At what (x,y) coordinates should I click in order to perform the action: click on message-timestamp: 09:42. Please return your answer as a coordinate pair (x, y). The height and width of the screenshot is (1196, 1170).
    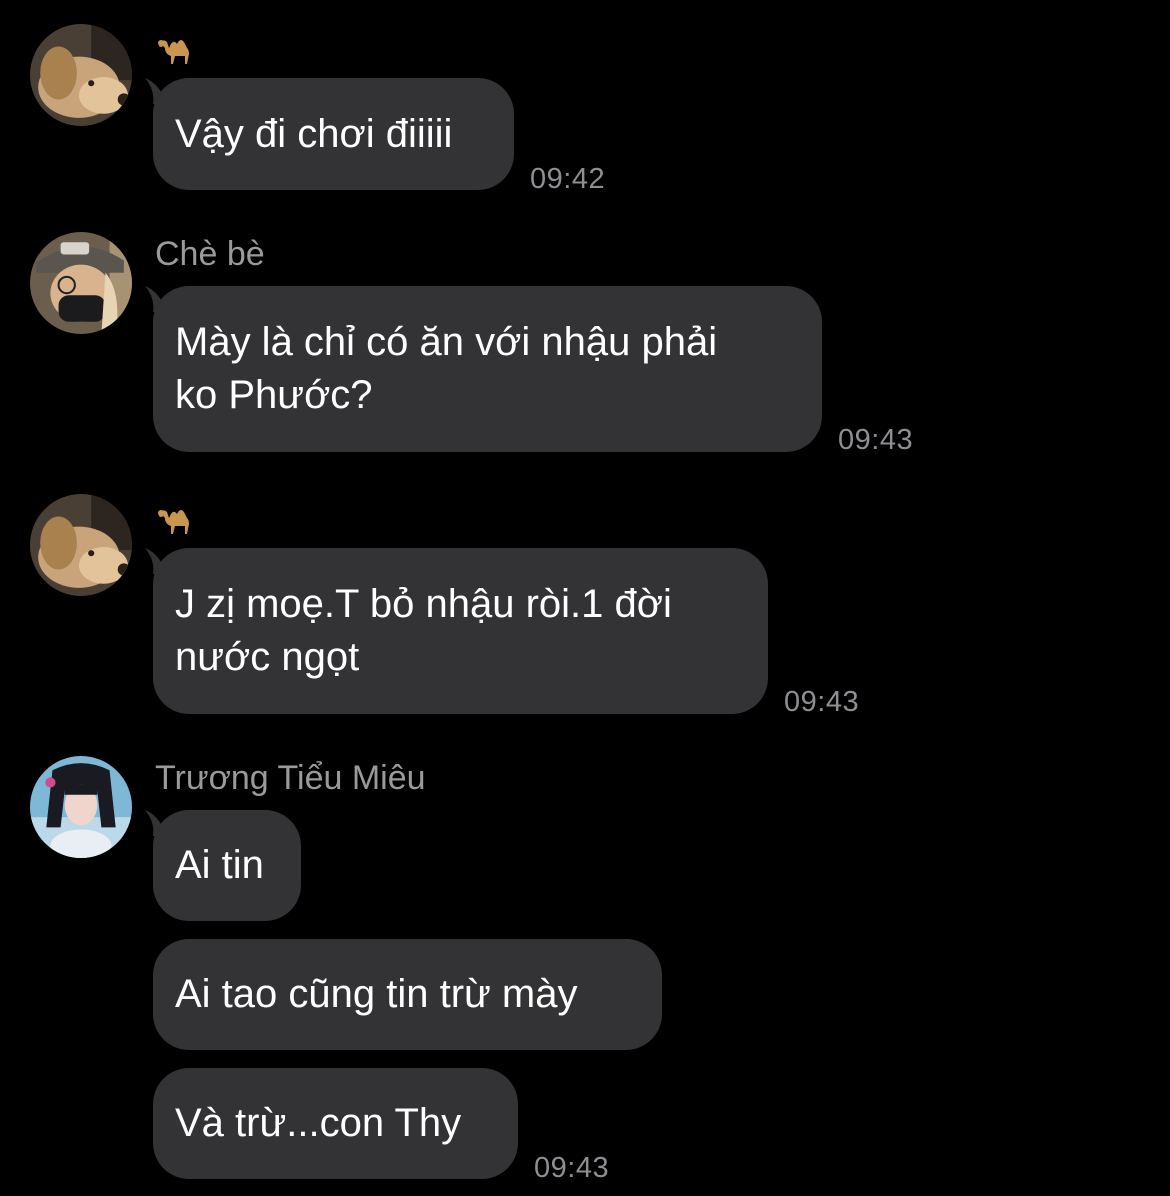
    Looking at the image, I should click on (568, 179).